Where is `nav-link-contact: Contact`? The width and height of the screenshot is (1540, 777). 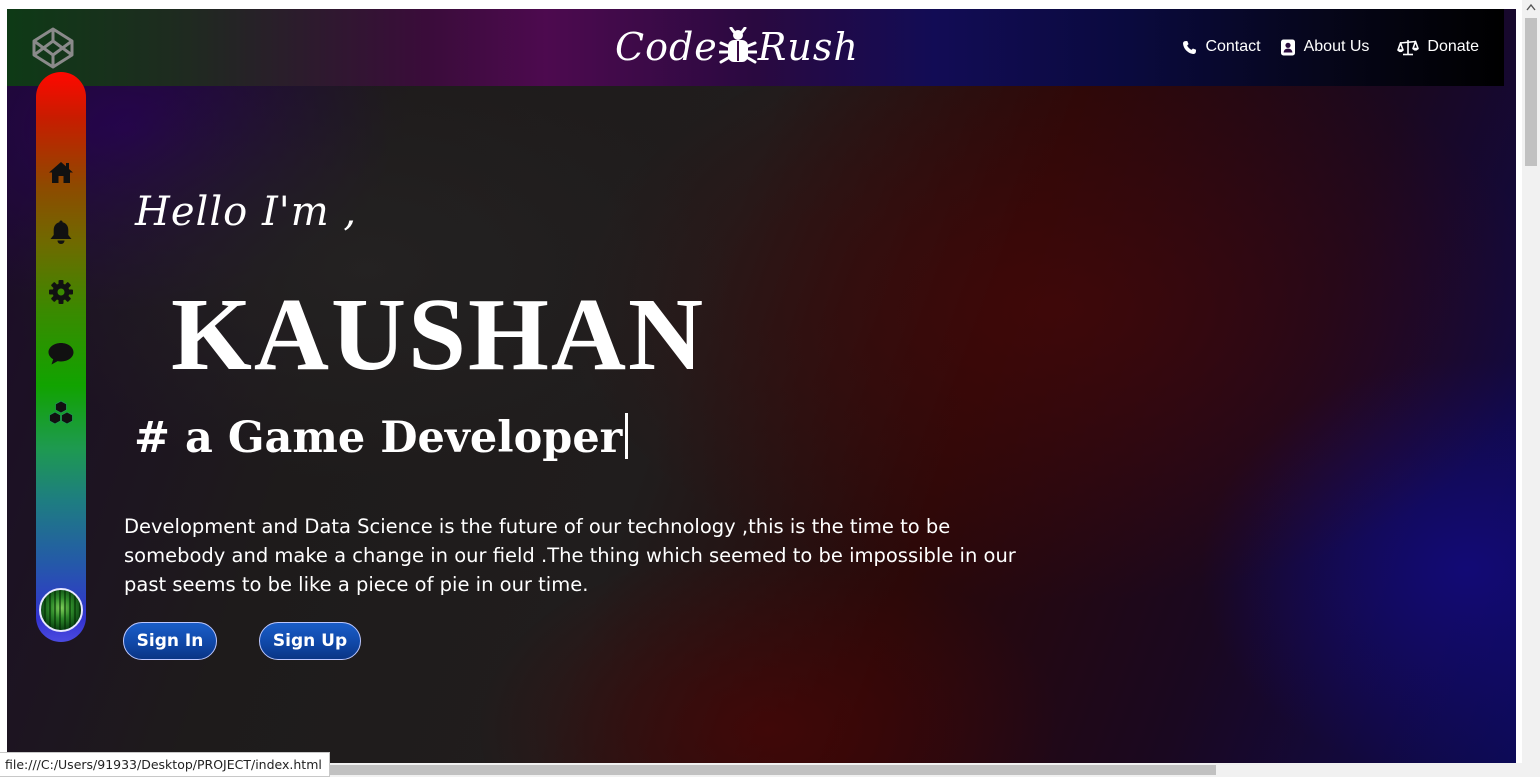 nav-link-contact: Contact is located at coordinates (1221, 47).